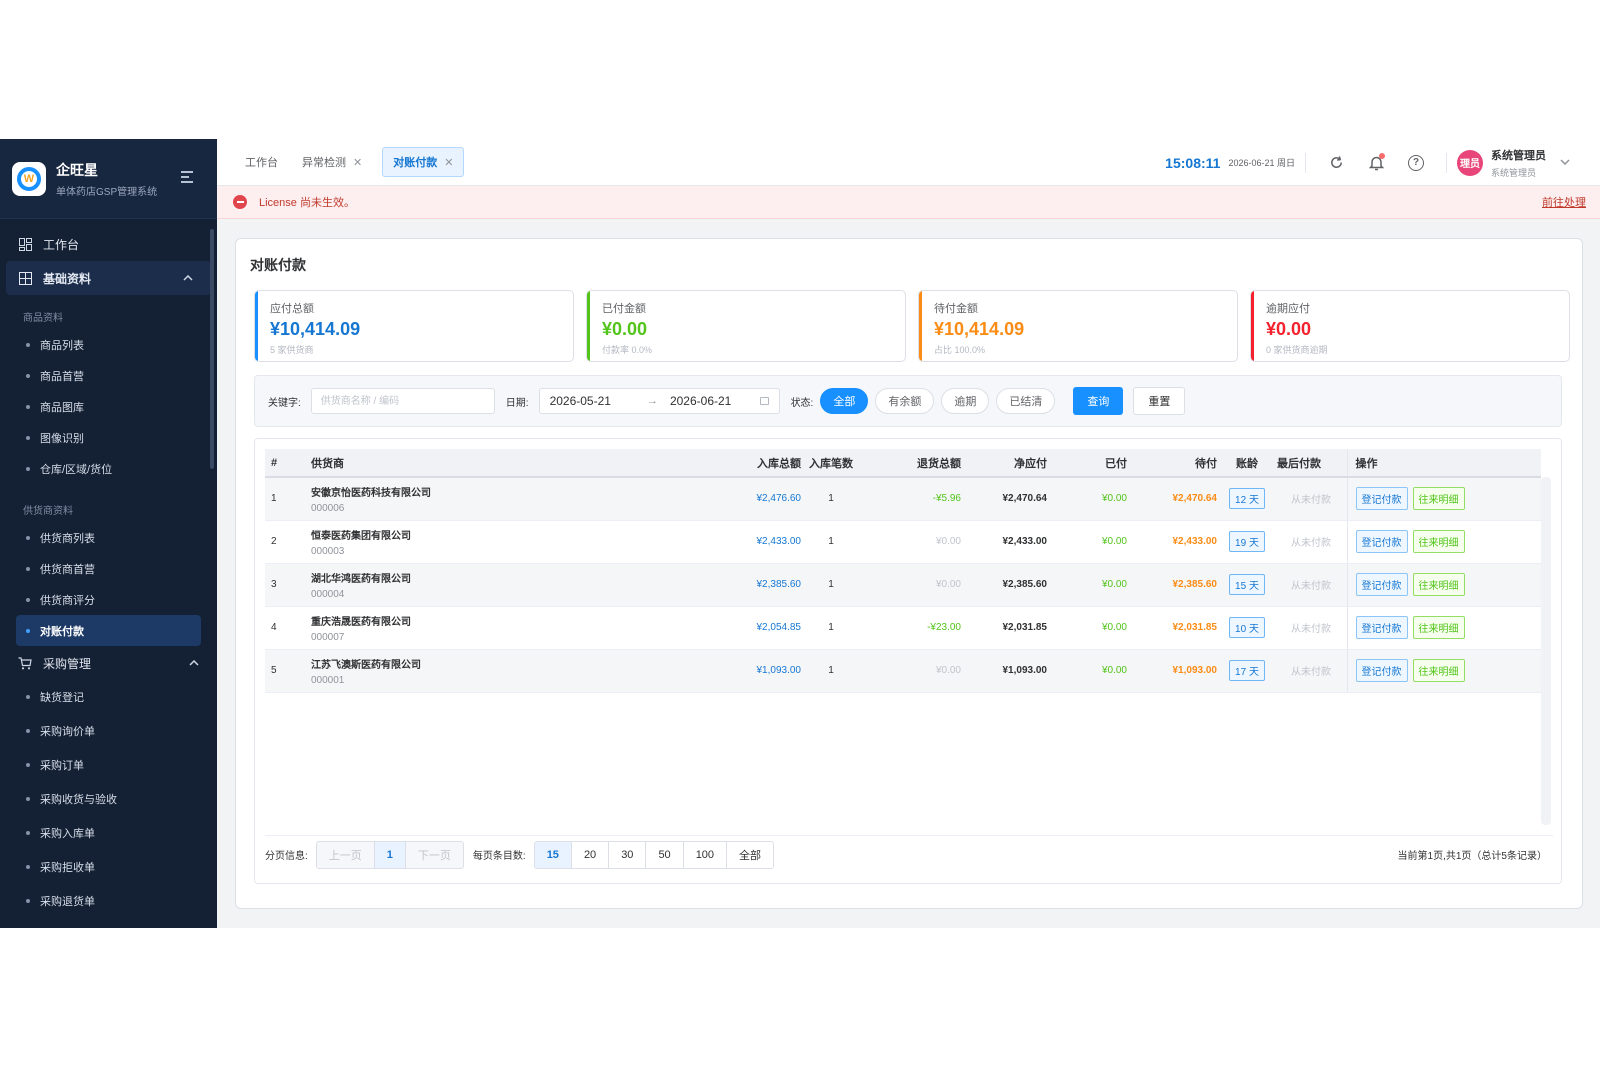 The height and width of the screenshot is (1067, 1600). What do you see at coordinates (1247, 542) in the screenshot?
I see `cell-age: 19 天` at bounding box center [1247, 542].